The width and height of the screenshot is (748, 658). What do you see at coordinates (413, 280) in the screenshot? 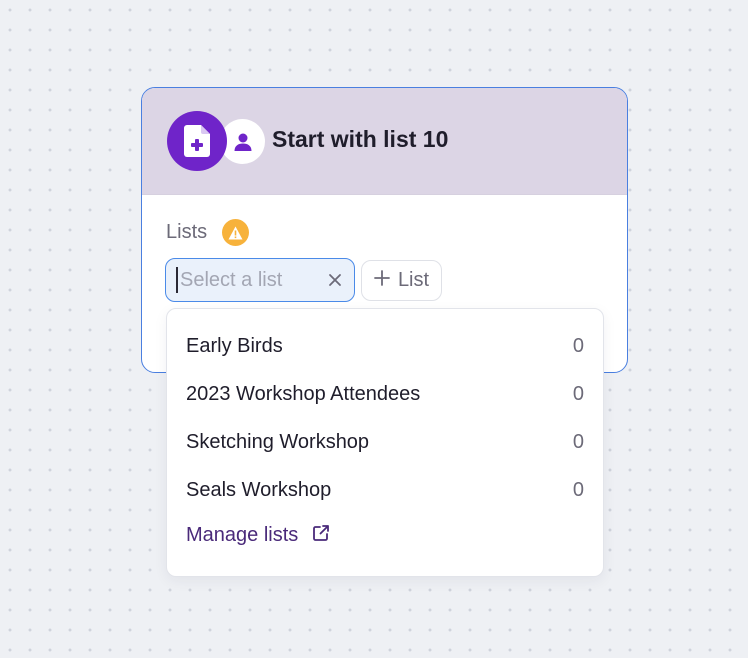
I see `add-list-label: List` at bounding box center [413, 280].